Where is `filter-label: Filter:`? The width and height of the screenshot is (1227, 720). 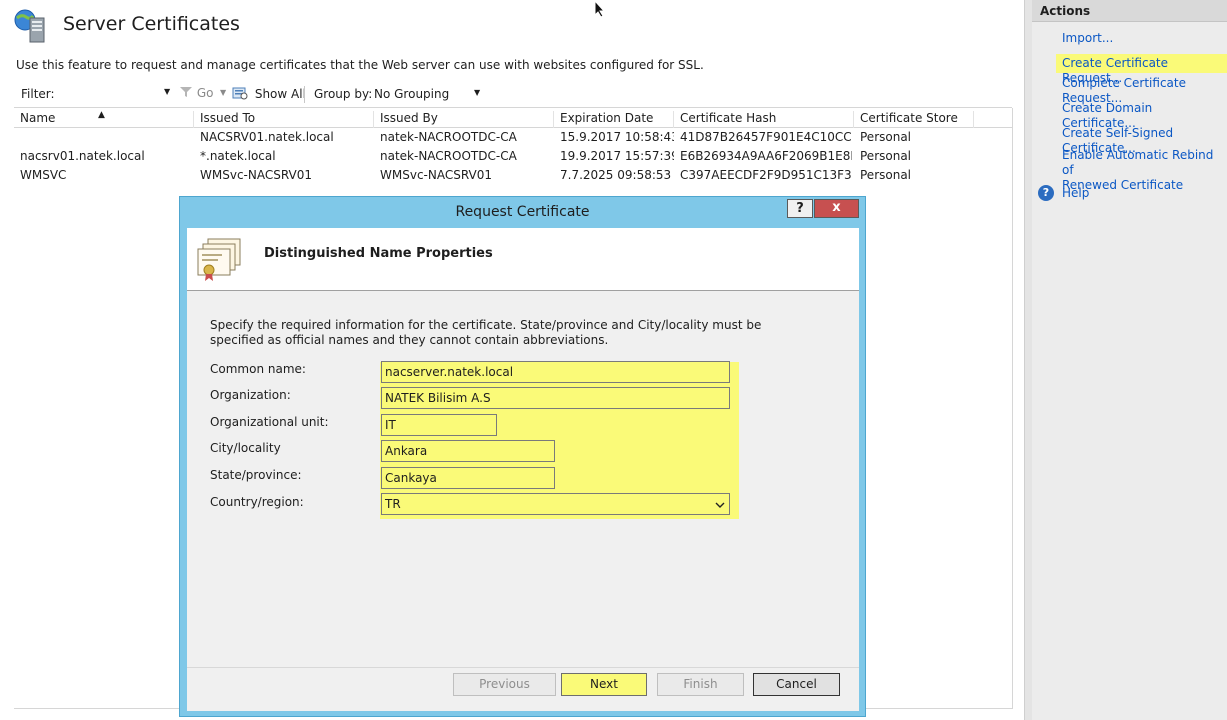 filter-label: Filter: is located at coordinates (38, 94).